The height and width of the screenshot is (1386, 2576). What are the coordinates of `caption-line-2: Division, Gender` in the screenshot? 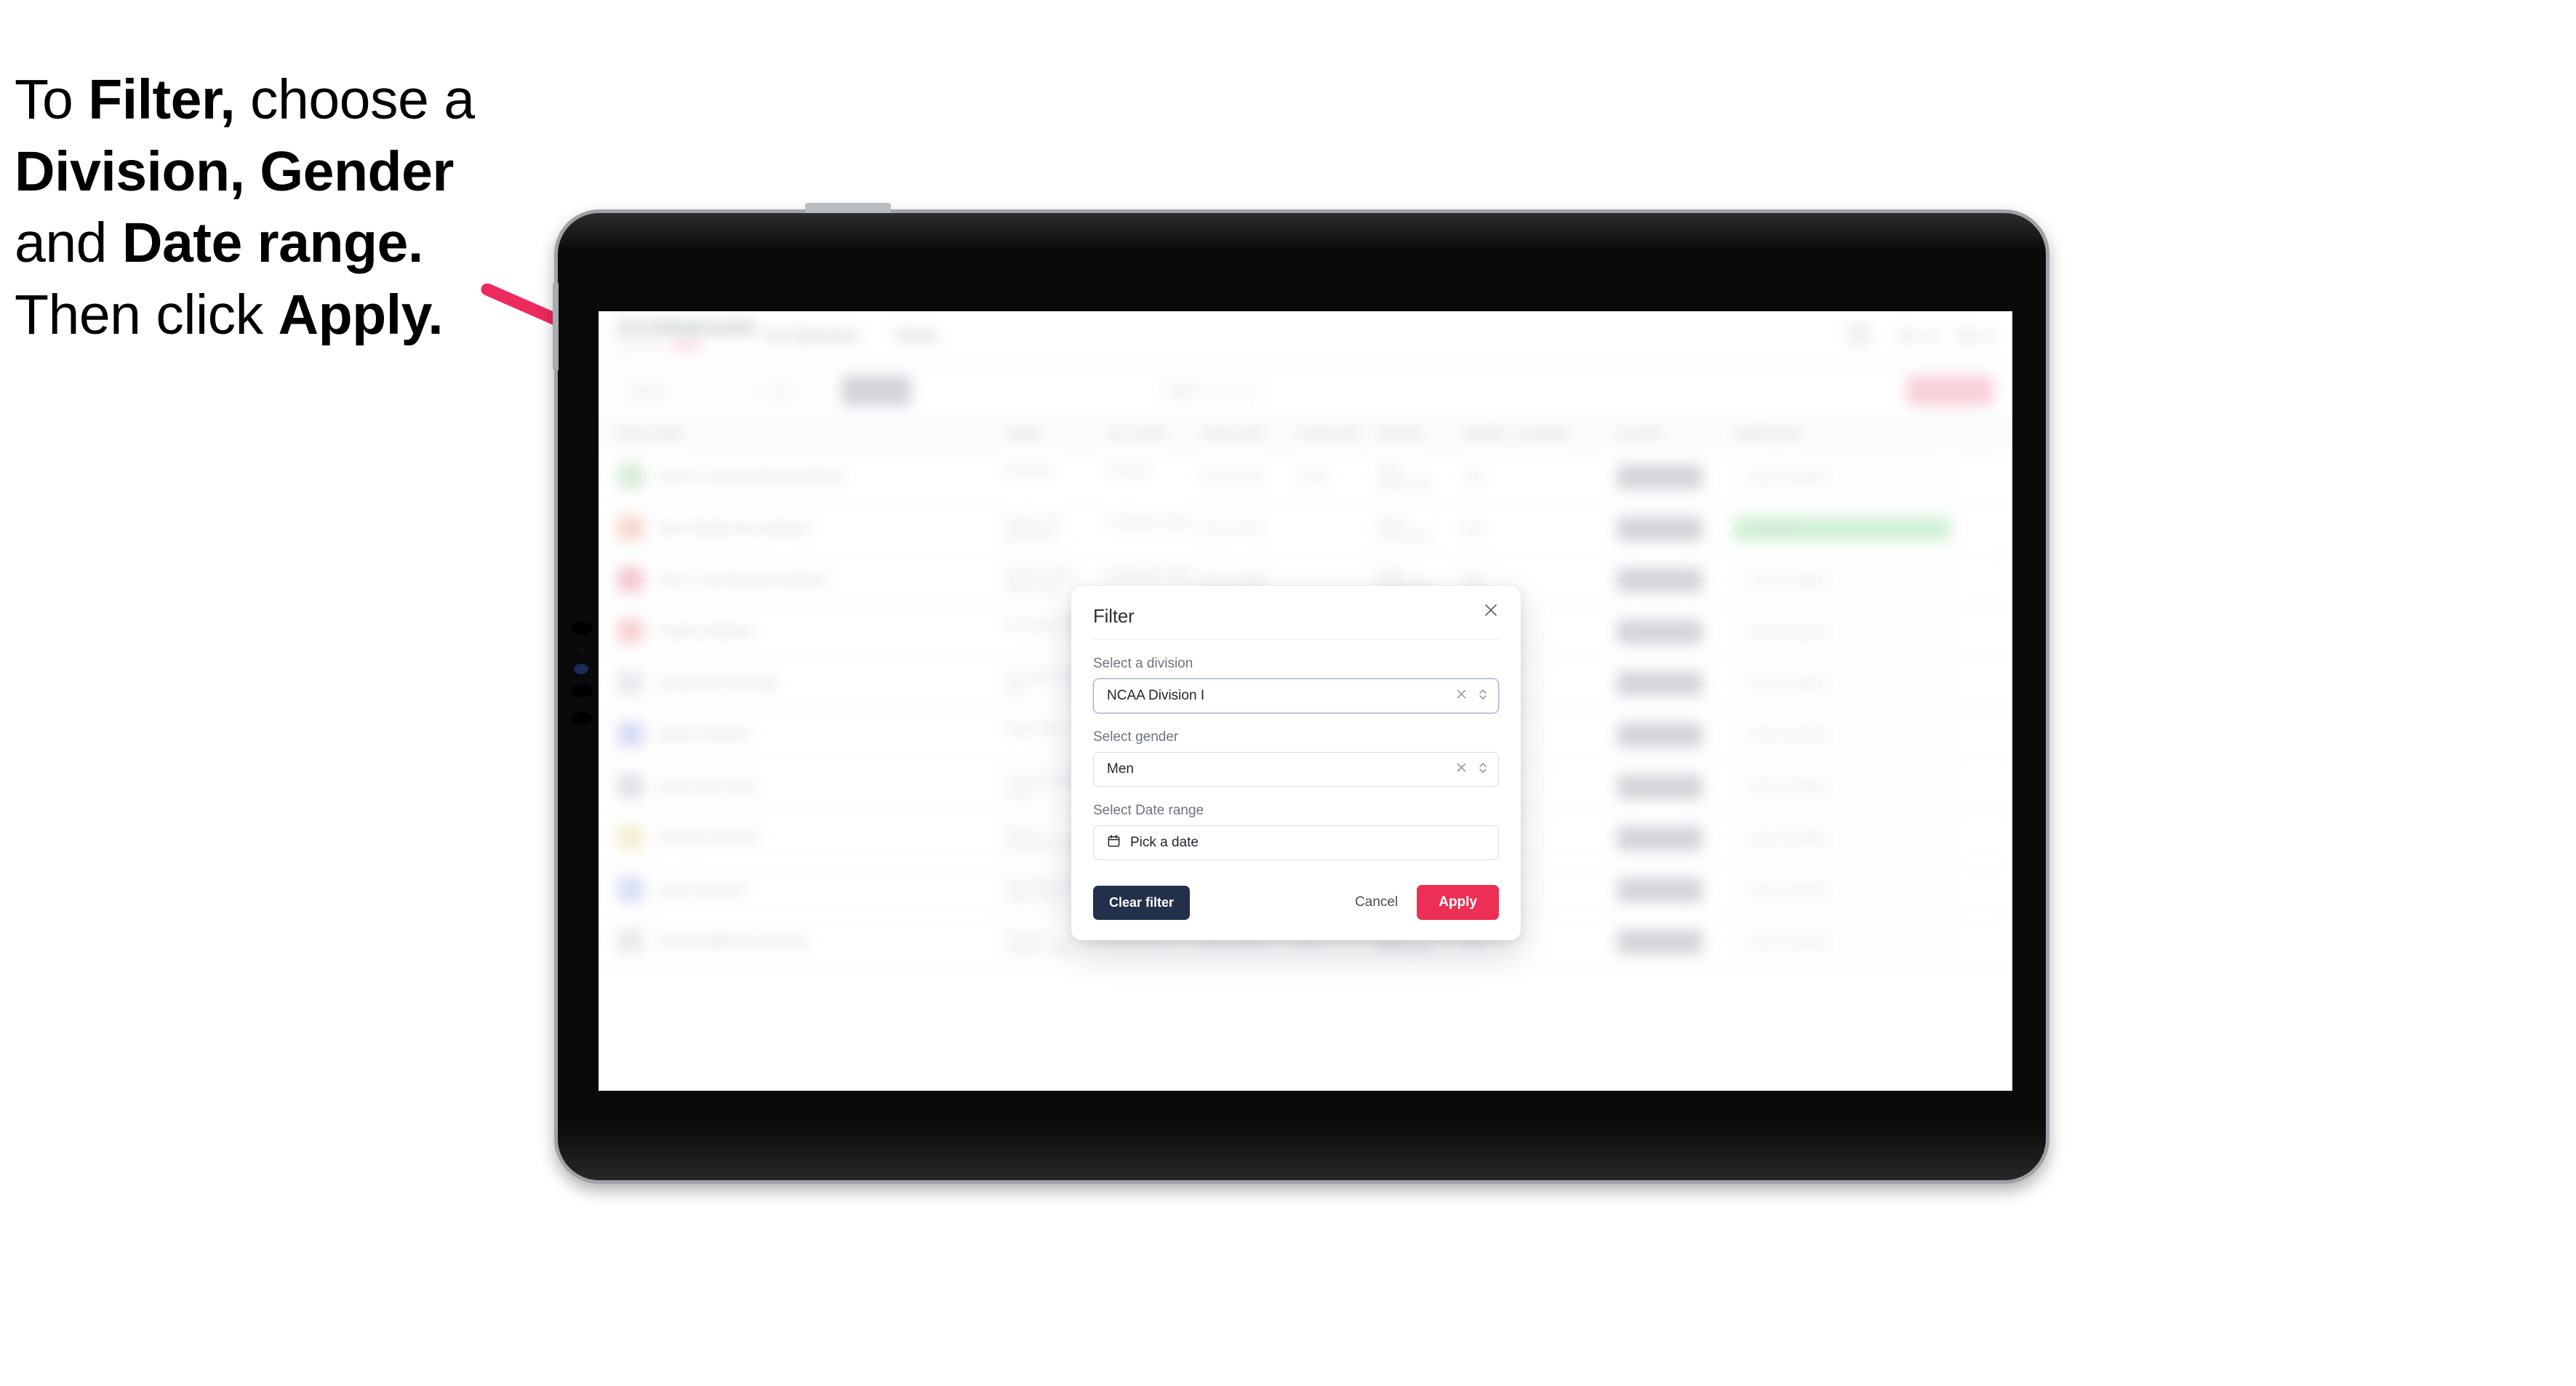 It's located at (280, 172).